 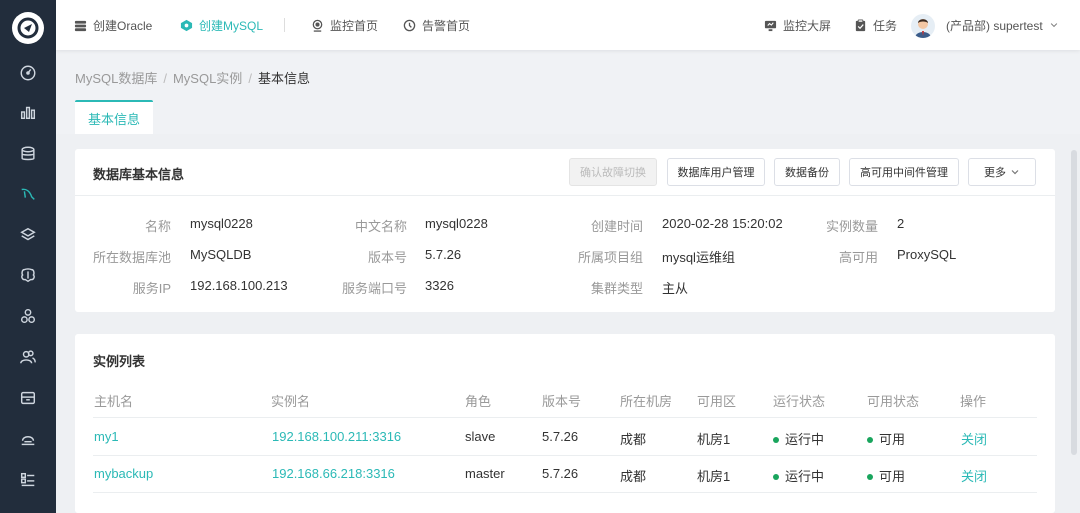 What do you see at coordinates (387, 257) in the screenshot?
I see `field-label-version: 版本号` at bounding box center [387, 257].